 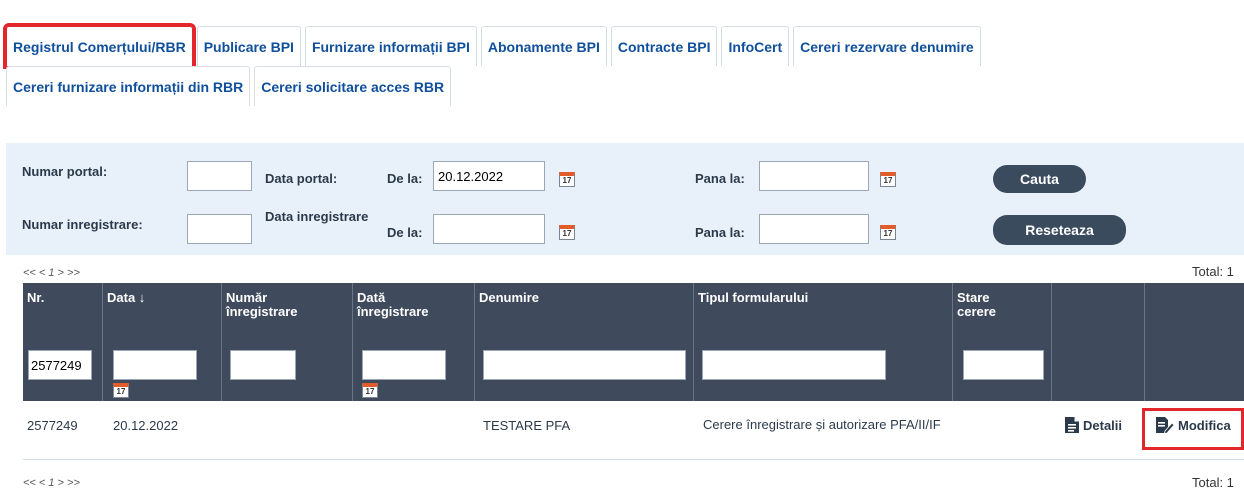 I want to click on numar-inregistrare-label: Numar inregistrare:, so click(x=82, y=224).